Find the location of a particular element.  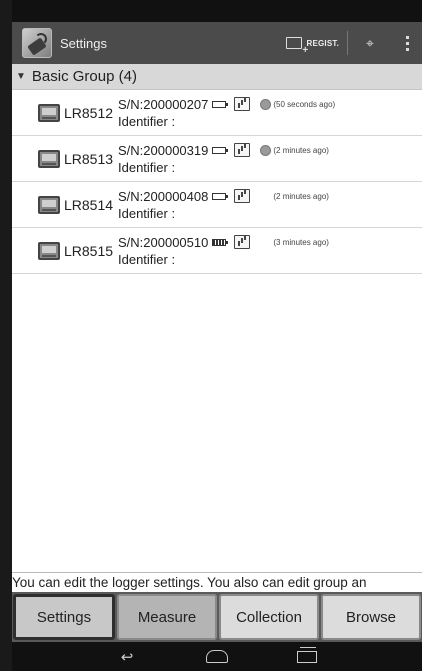

recent-apps-icon is located at coordinates (307, 656).